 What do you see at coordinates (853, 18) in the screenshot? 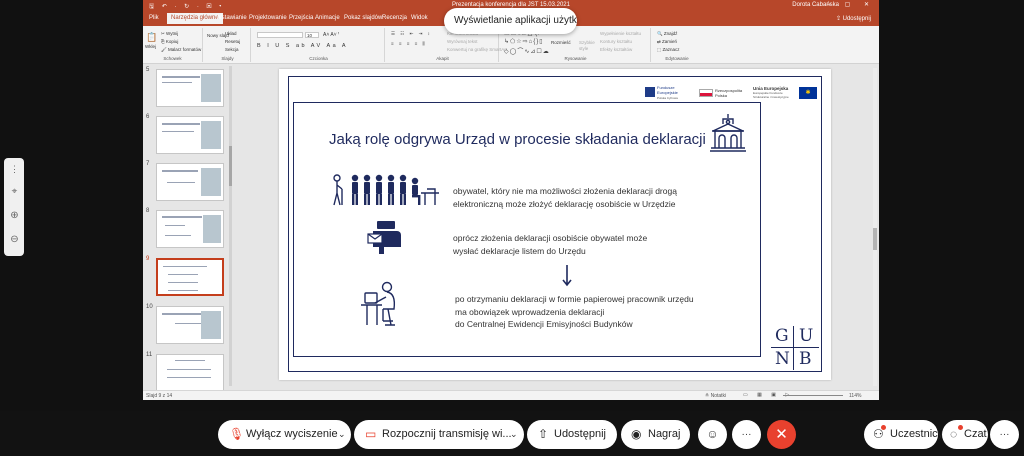
I see `share-button: ⇪ Udostępnij` at bounding box center [853, 18].